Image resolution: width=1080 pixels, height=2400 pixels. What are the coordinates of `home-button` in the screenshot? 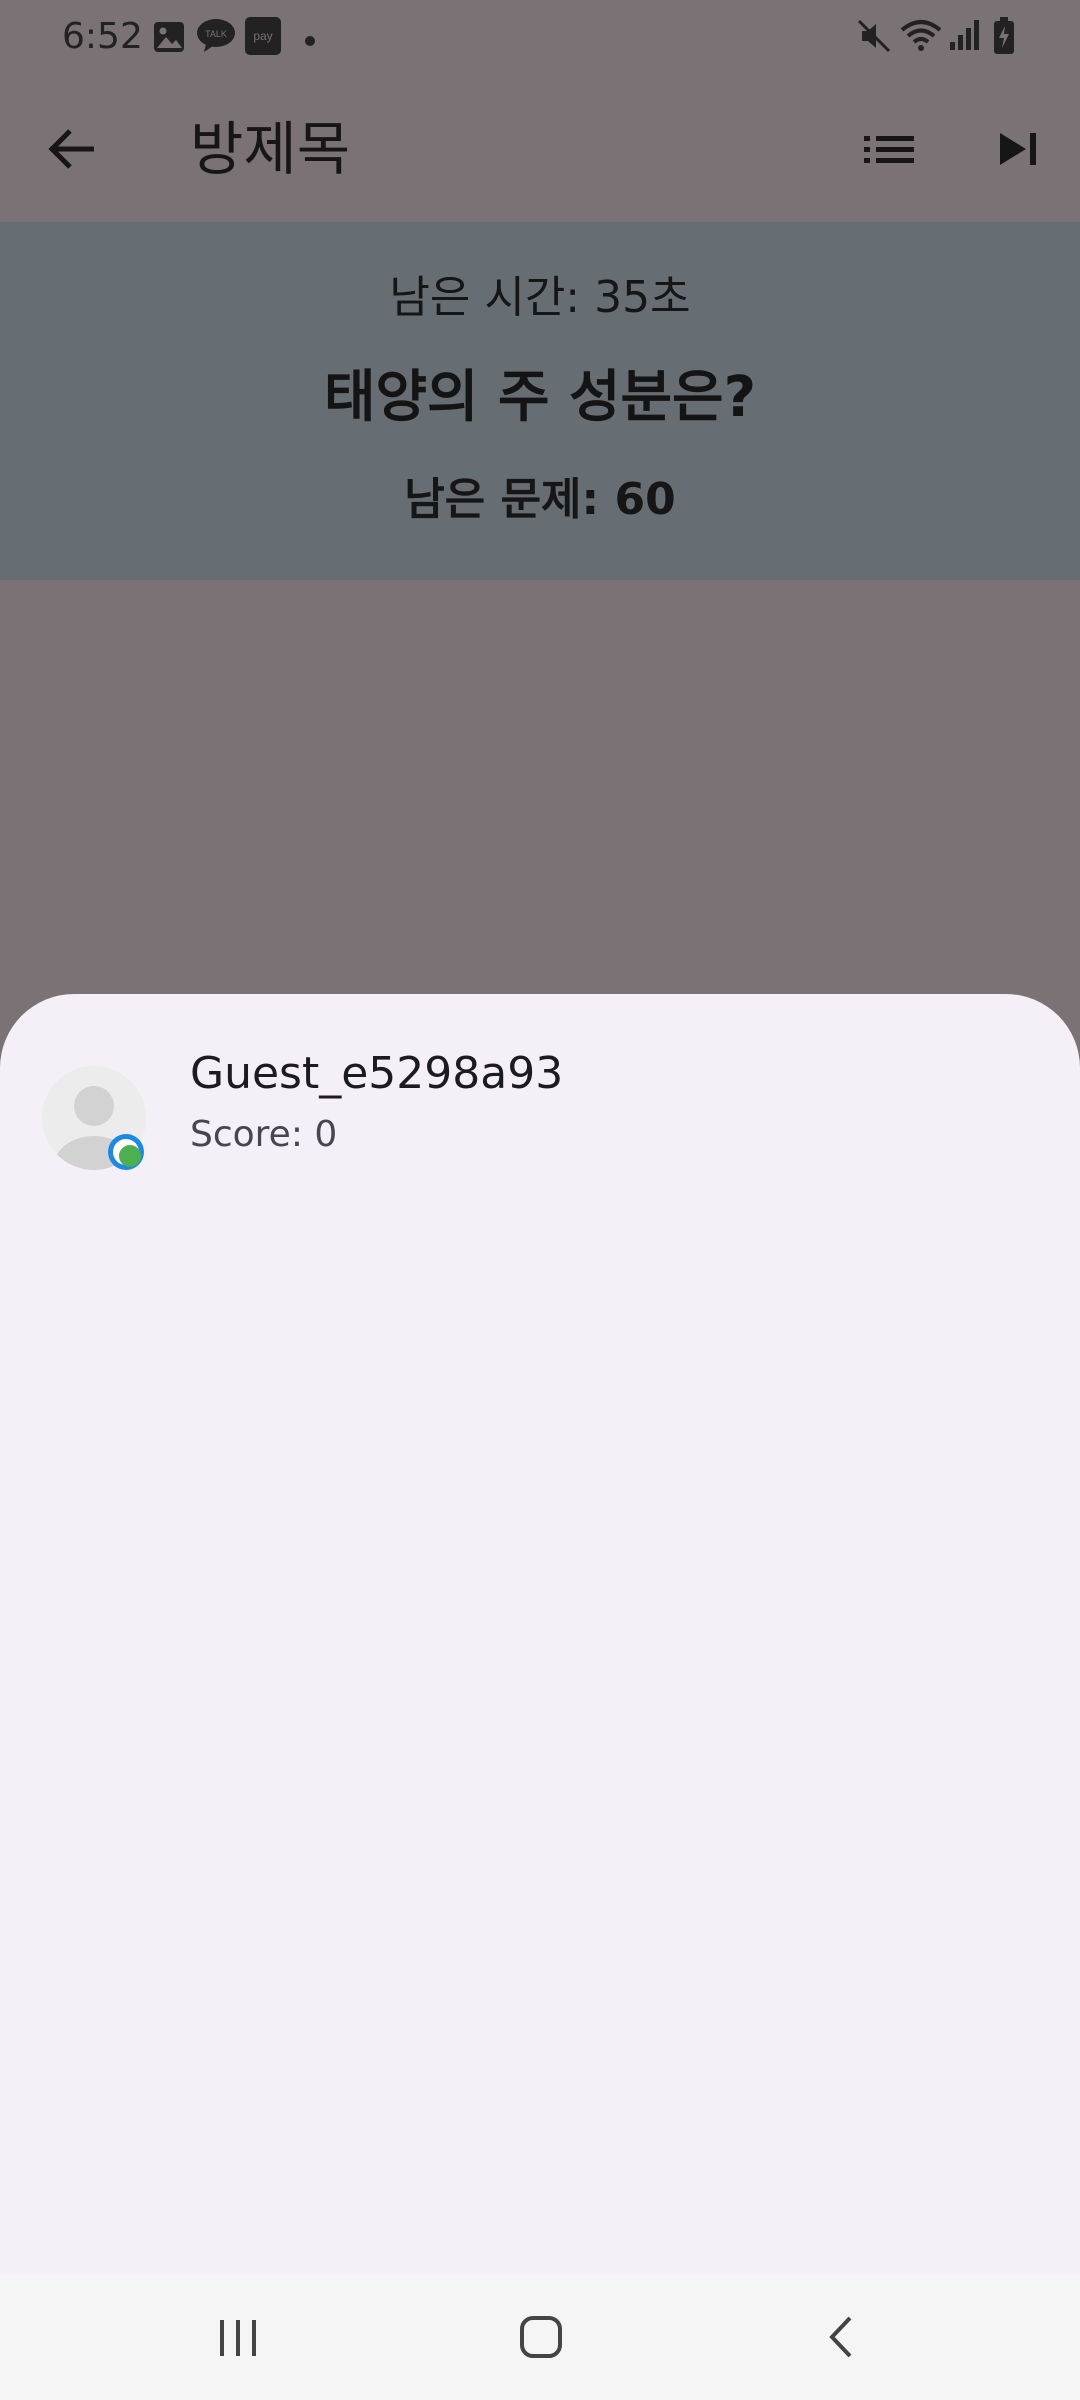 It's located at (540, 2337).